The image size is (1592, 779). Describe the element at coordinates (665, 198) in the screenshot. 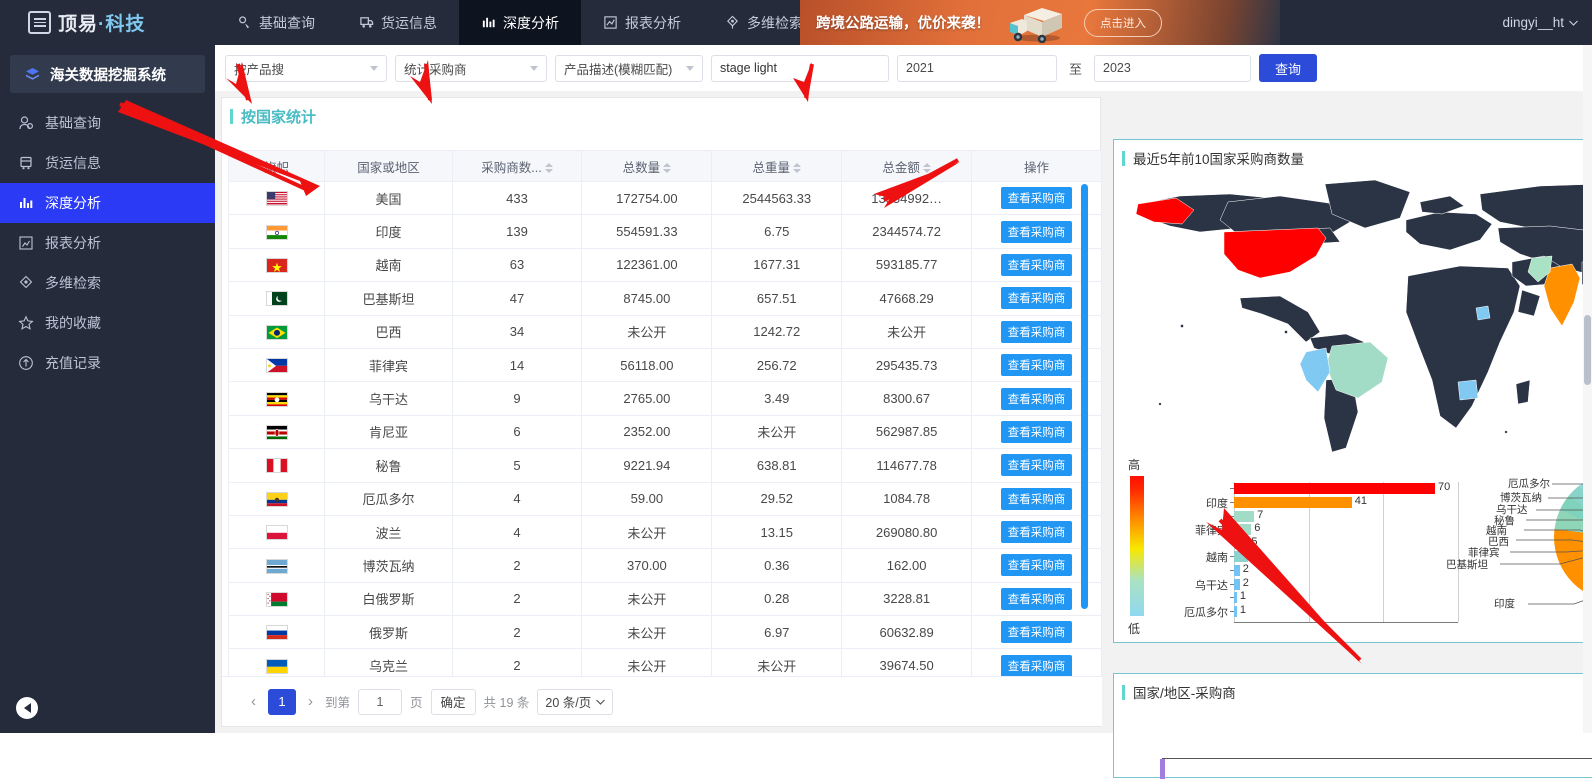

I see `table-row: 美国 433 172754.00 2544563.33 13354992… 查看采购商` at that location.